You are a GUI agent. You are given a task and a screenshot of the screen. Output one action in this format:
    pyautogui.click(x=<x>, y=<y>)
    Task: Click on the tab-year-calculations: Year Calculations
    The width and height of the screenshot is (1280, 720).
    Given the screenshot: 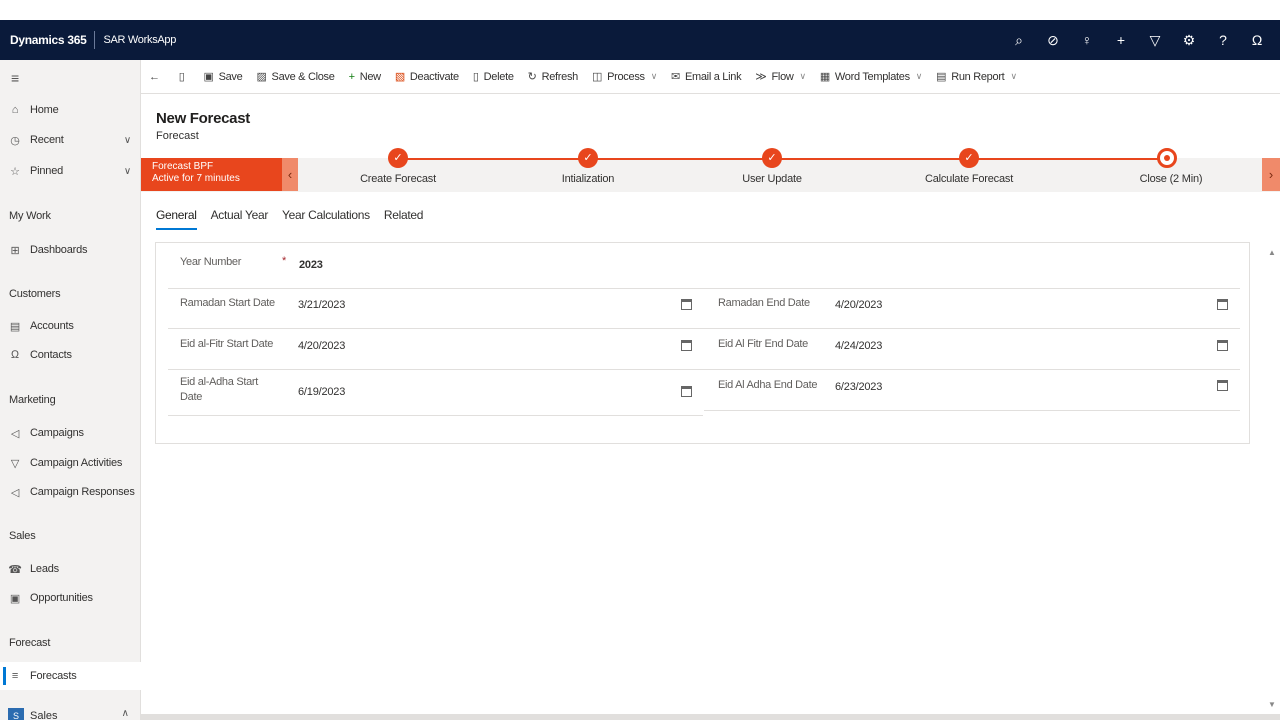 What is the action you would take?
    pyautogui.click(x=326, y=219)
    